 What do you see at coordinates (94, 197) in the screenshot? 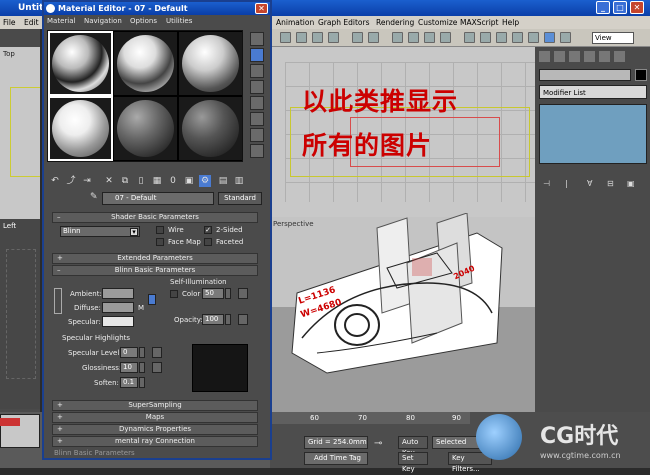
I see `eyedropper-icon: ✎` at bounding box center [94, 197].